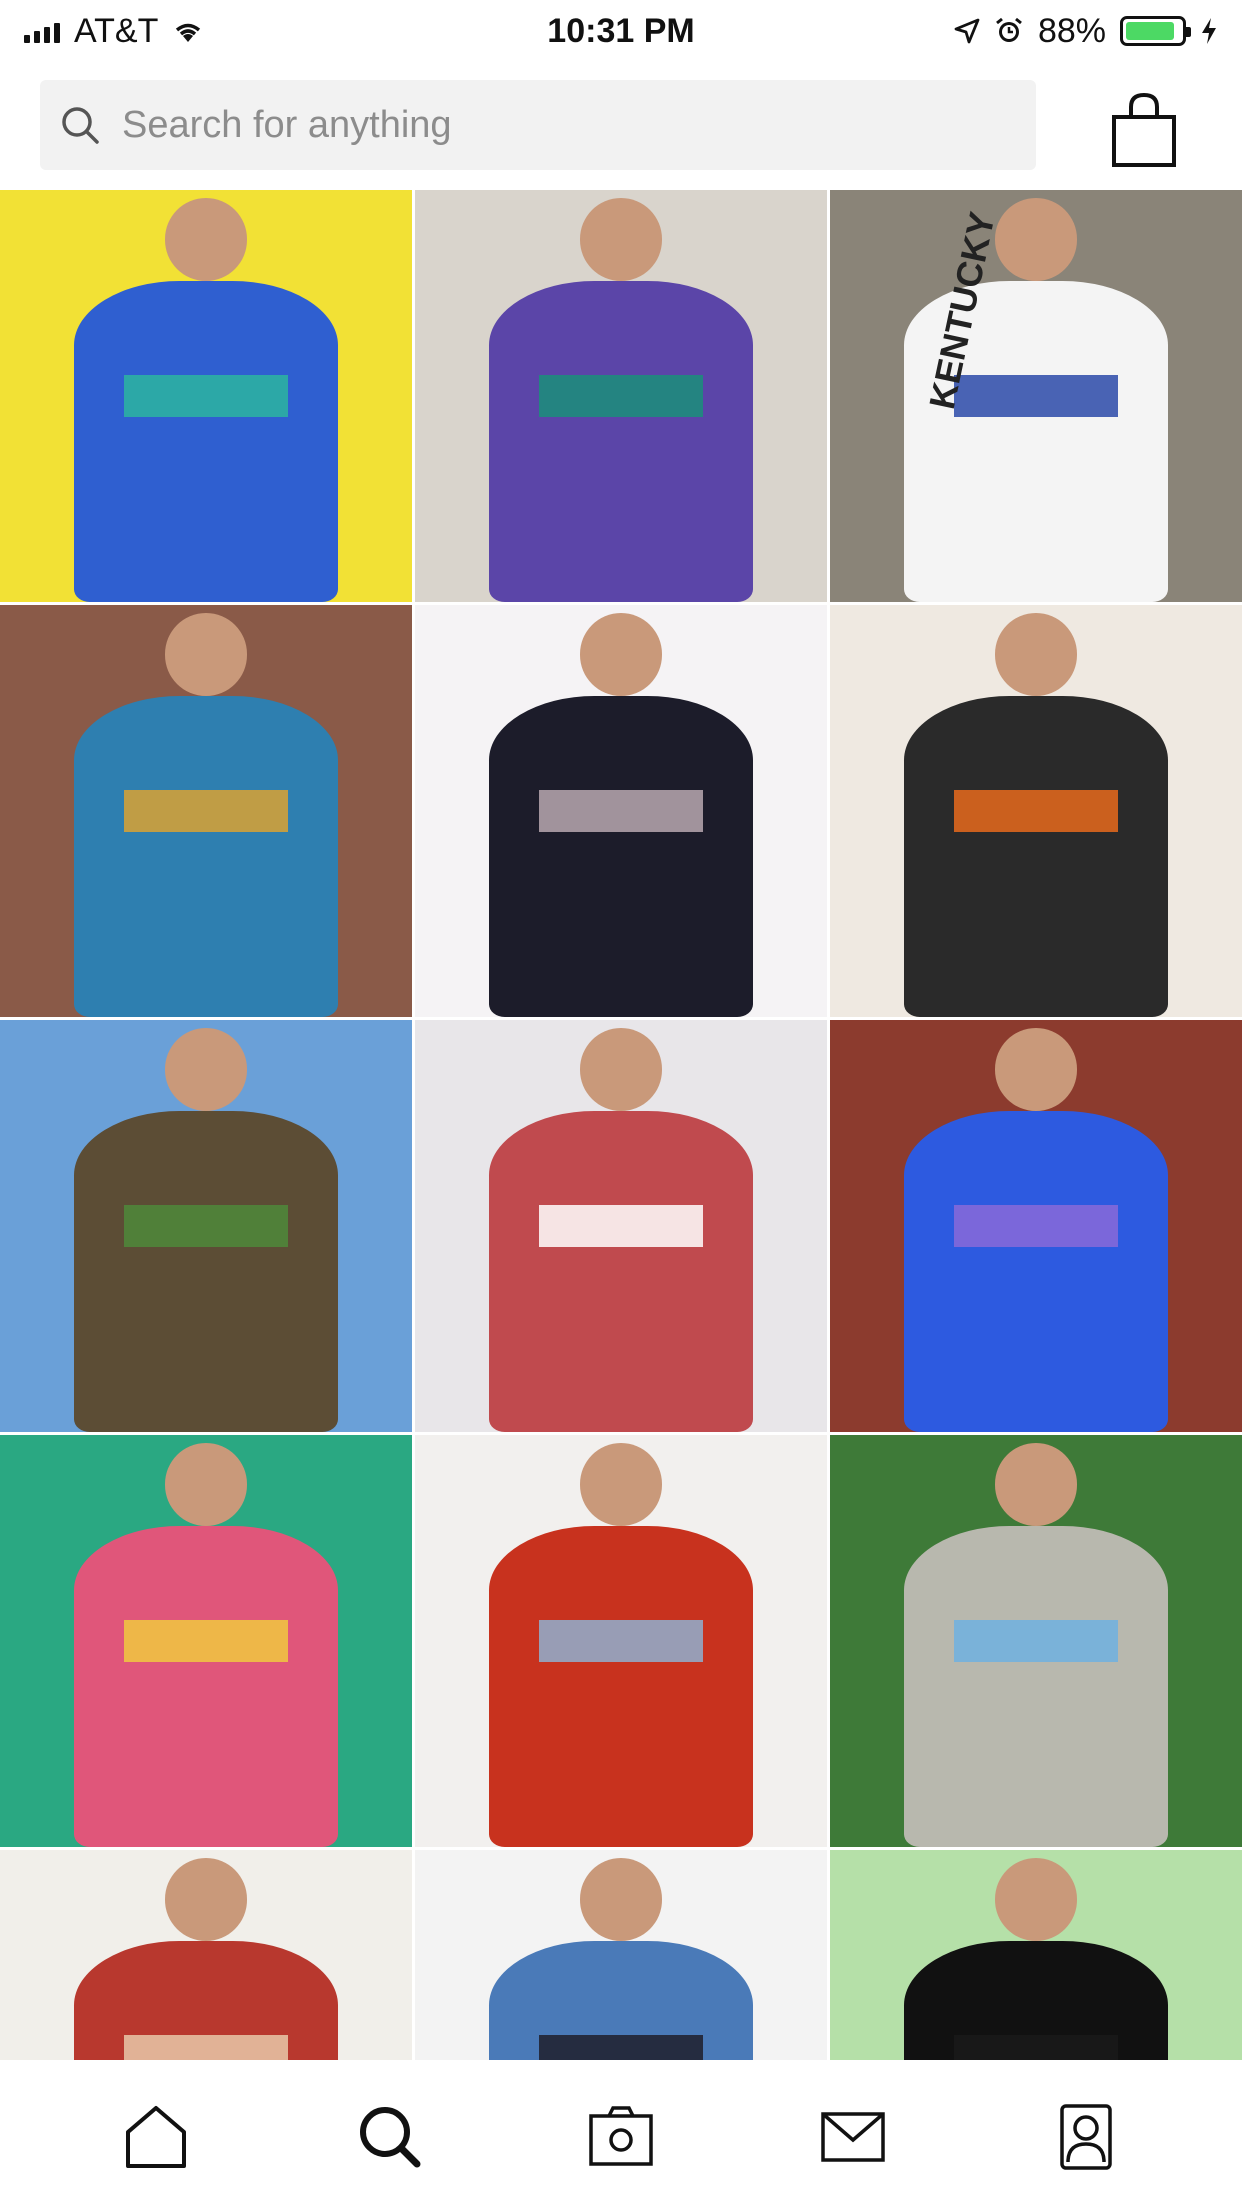  I want to click on status-right: 88%, so click(1018, 31).